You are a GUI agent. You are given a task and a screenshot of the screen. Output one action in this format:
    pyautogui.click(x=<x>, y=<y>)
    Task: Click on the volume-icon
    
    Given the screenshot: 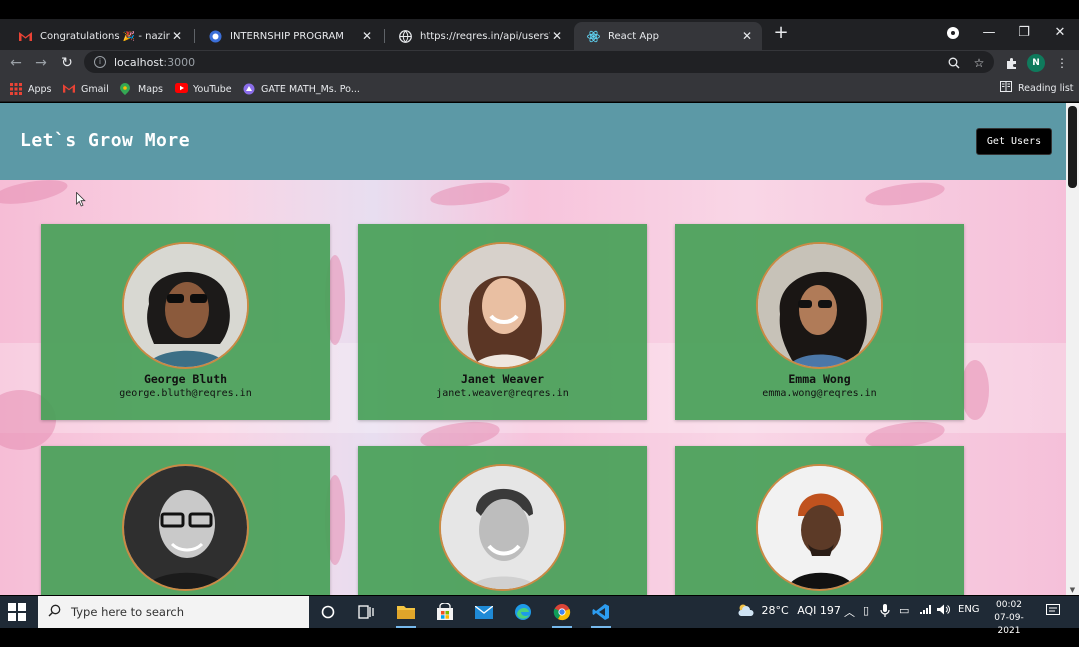 What is the action you would take?
    pyautogui.click(x=943, y=611)
    